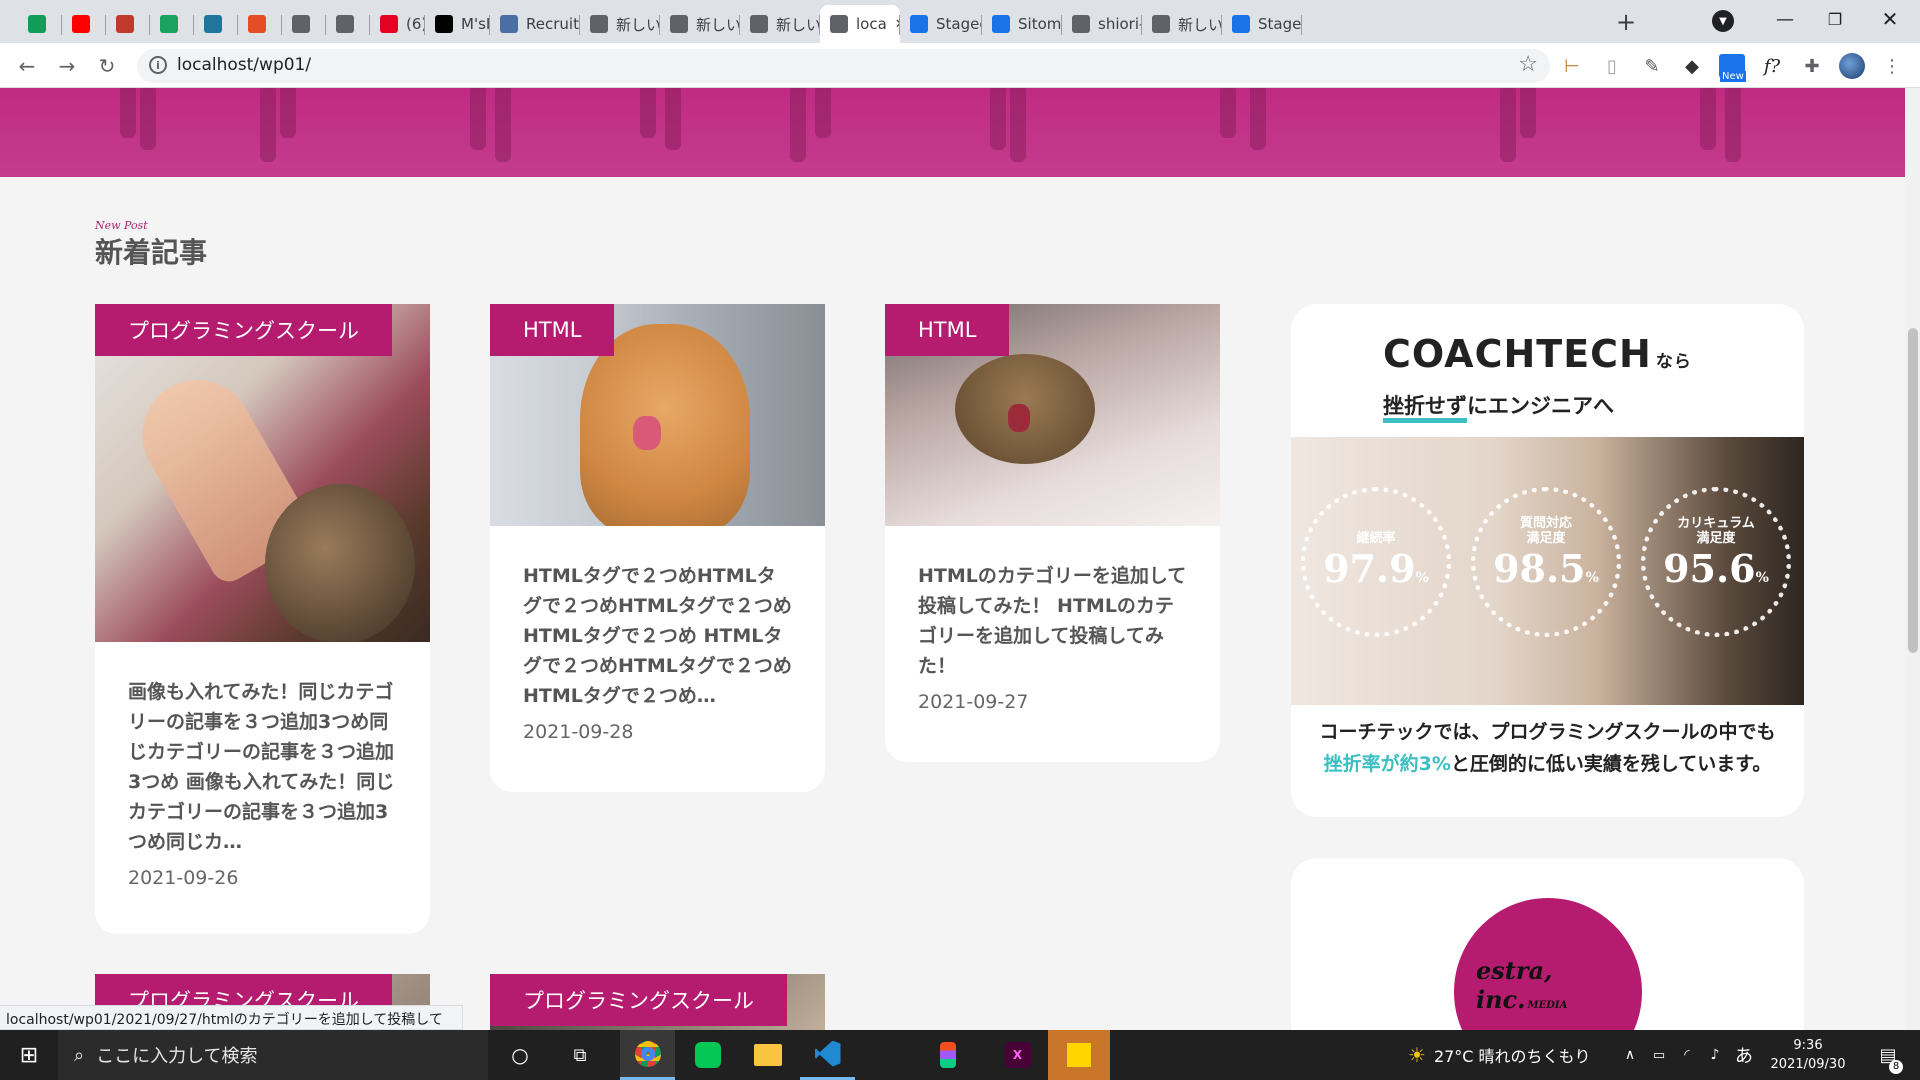 This screenshot has width=1920, height=1080. What do you see at coordinates (1715, 1055) in the screenshot?
I see `volume-icon: ♪` at bounding box center [1715, 1055].